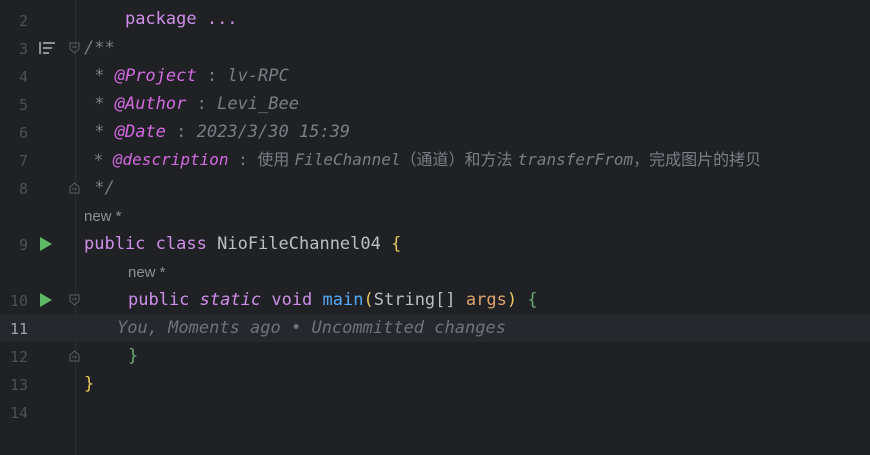 This screenshot has height=455, width=870. I want to click on doc-value-author: Levi_Bee, so click(258, 104).